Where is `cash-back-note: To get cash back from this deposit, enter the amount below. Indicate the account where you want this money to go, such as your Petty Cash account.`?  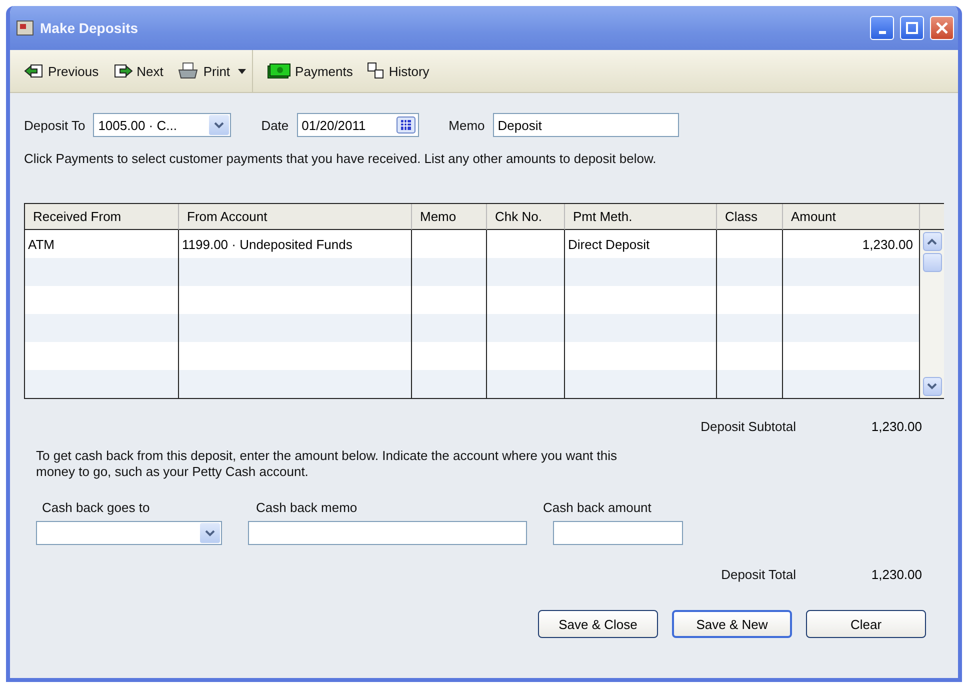 cash-back-note: To get cash back from this deposit, enter the amount below. Indicate the account where you want this money to go, such as your Petty Cash account. is located at coordinates (327, 464).